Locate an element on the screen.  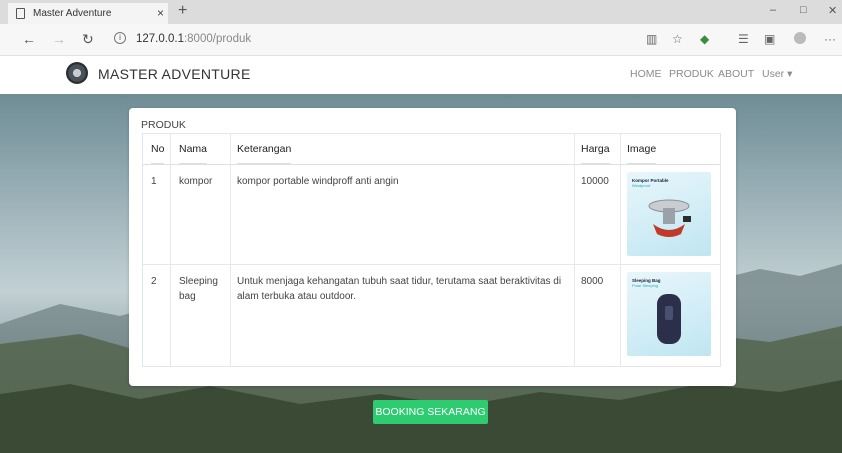
tab-title: Master Adventure is located at coordinates (72, 13).